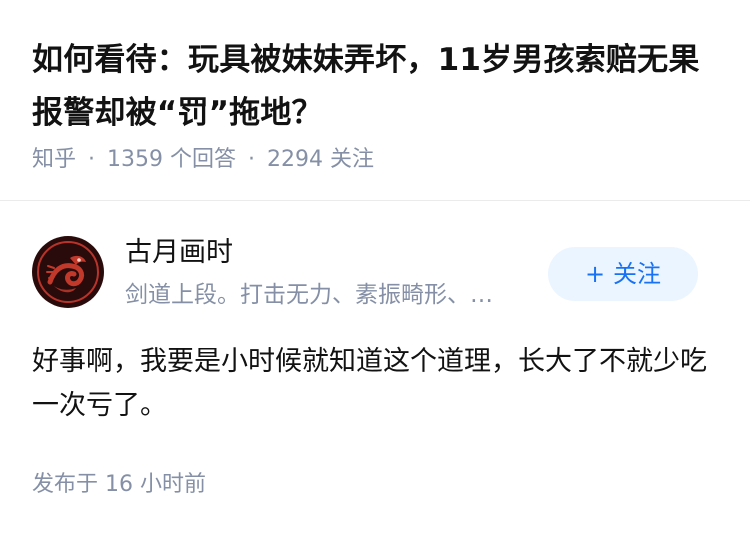 The width and height of the screenshot is (750, 538). Describe the element at coordinates (54, 159) in the screenshot. I see `site-name: 知乎` at that location.